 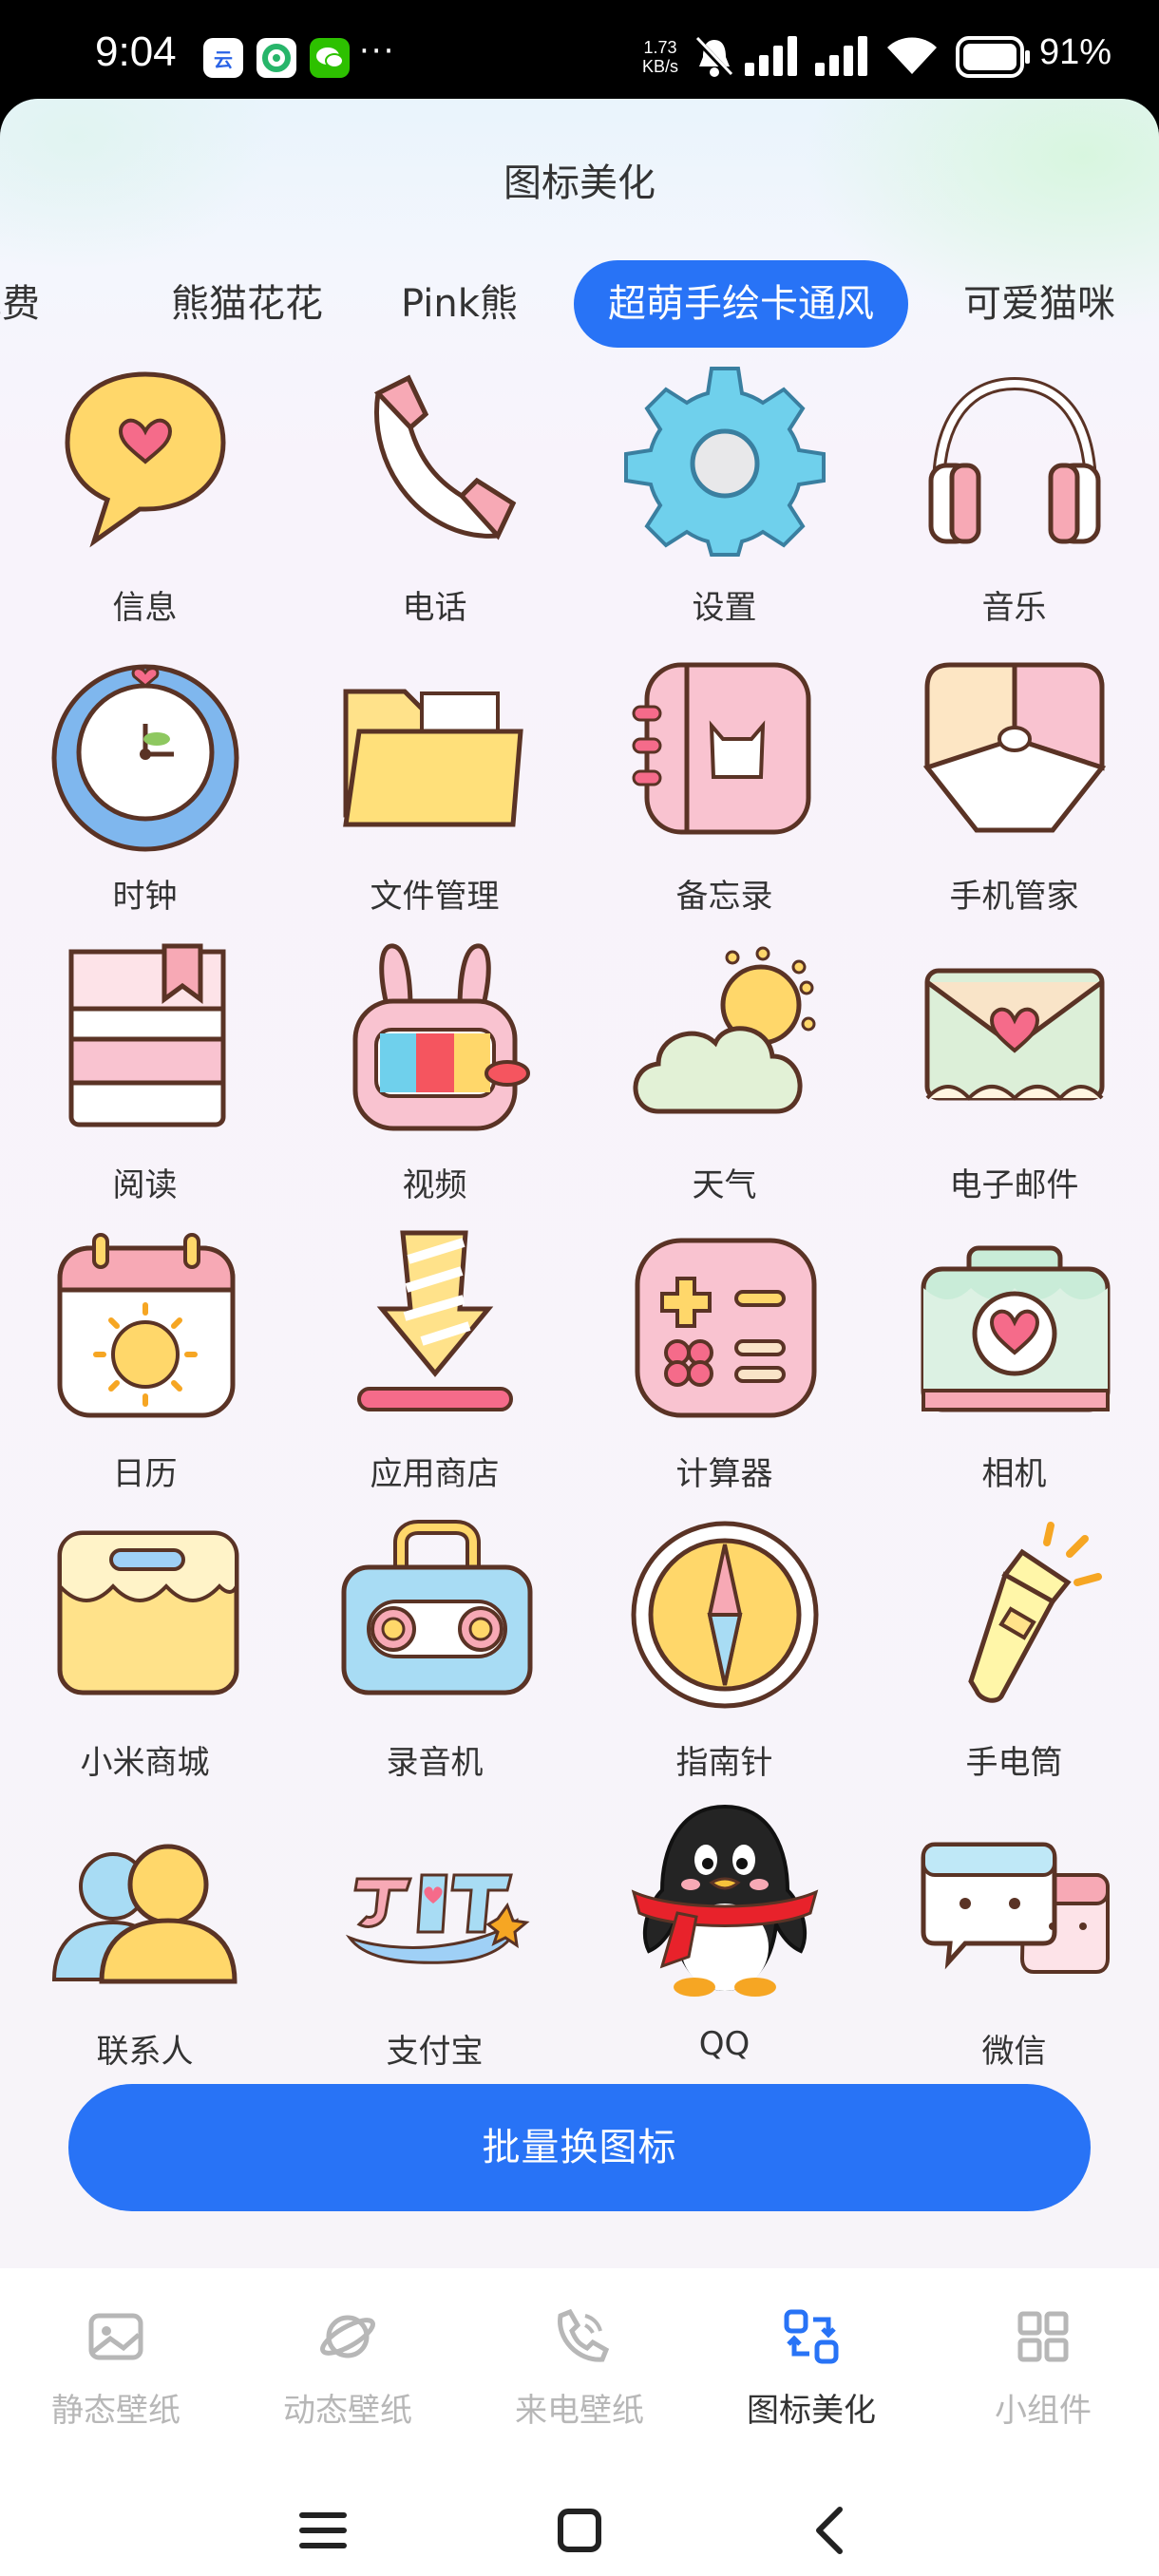 I want to click on phone-manager-icon, so click(x=1014, y=748).